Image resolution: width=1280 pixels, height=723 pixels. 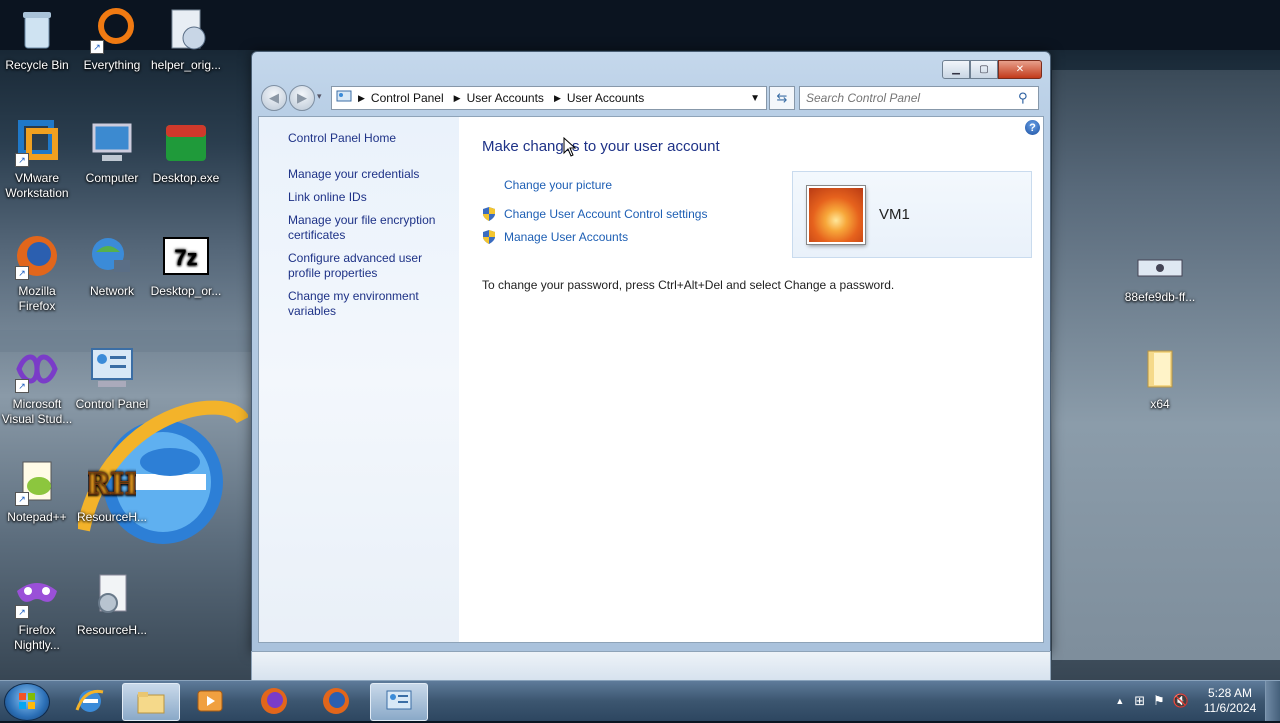 What do you see at coordinates (368, 197) in the screenshot?
I see `link-online-ids-link: Link online IDs` at bounding box center [368, 197].